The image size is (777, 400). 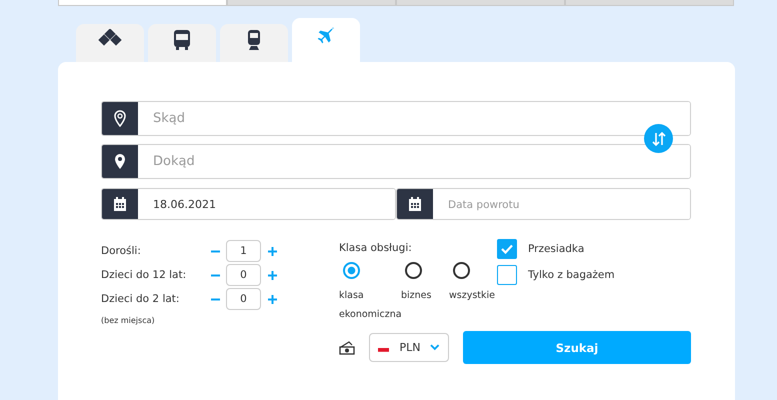 I want to click on swap-icon, so click(x=659, y=138).